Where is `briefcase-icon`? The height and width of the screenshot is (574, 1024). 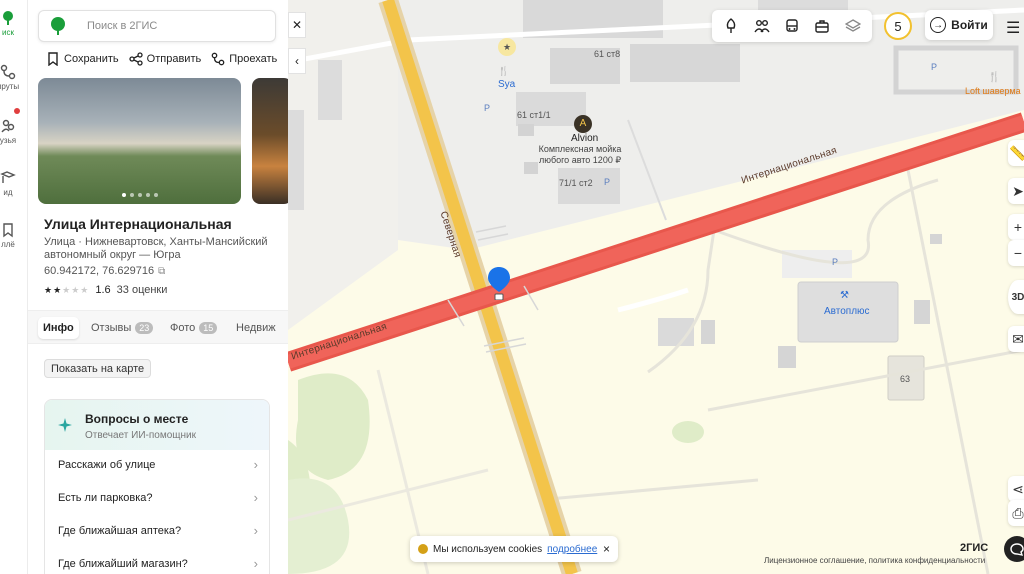
briefcase-icon is located at coordinates (822, 26).